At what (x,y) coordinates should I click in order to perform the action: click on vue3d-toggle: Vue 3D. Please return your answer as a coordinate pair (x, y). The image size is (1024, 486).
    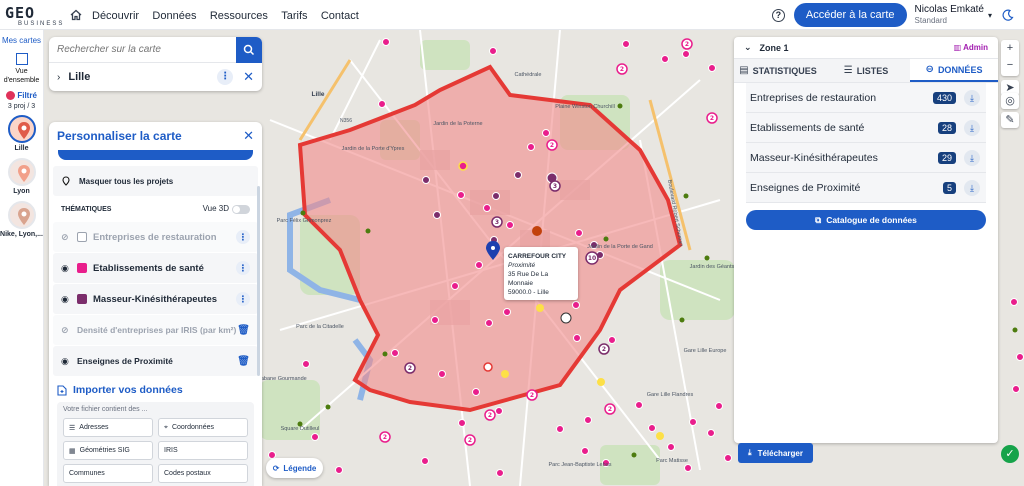
    Looking at the image, I should click on (226, 209).